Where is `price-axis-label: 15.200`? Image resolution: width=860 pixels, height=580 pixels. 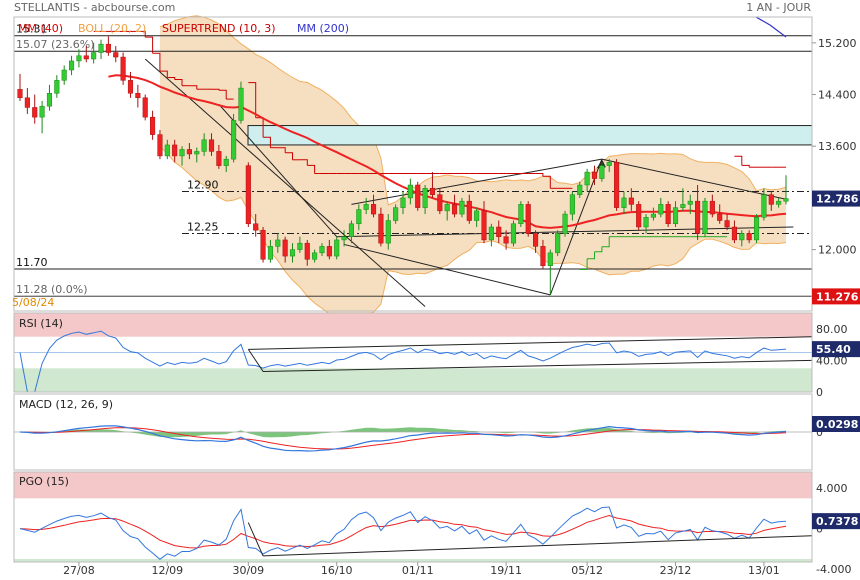 price-axis-label: 15.200 is located at coordinates (837, 43).